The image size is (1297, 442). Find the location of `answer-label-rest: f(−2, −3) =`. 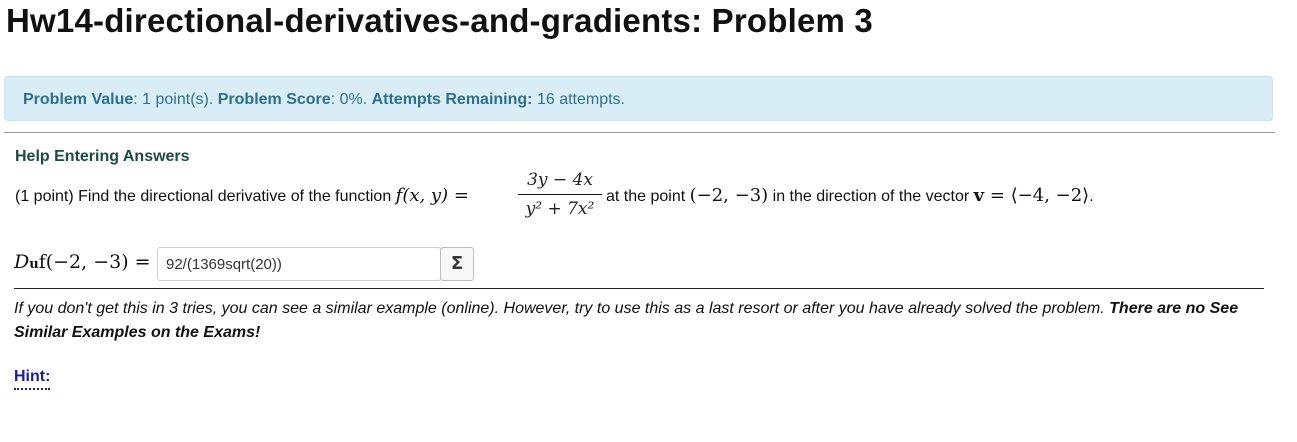

answer-label-rest: f(−2, −3) = is located at coordinates (94, 262).